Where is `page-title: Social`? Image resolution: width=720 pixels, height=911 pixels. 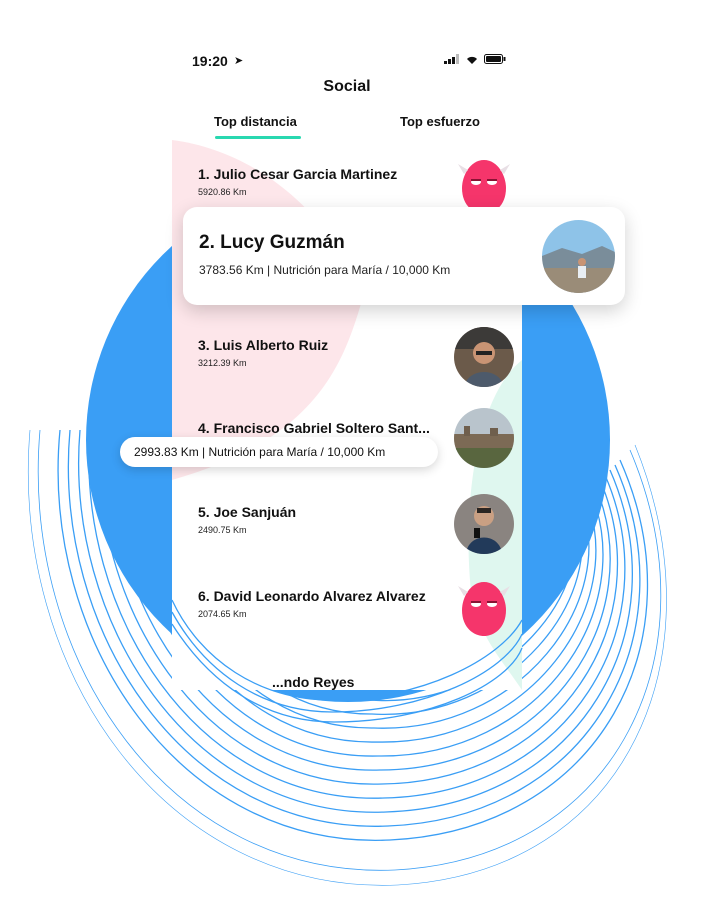 page-title: Social is located at coordinates (347, 86).